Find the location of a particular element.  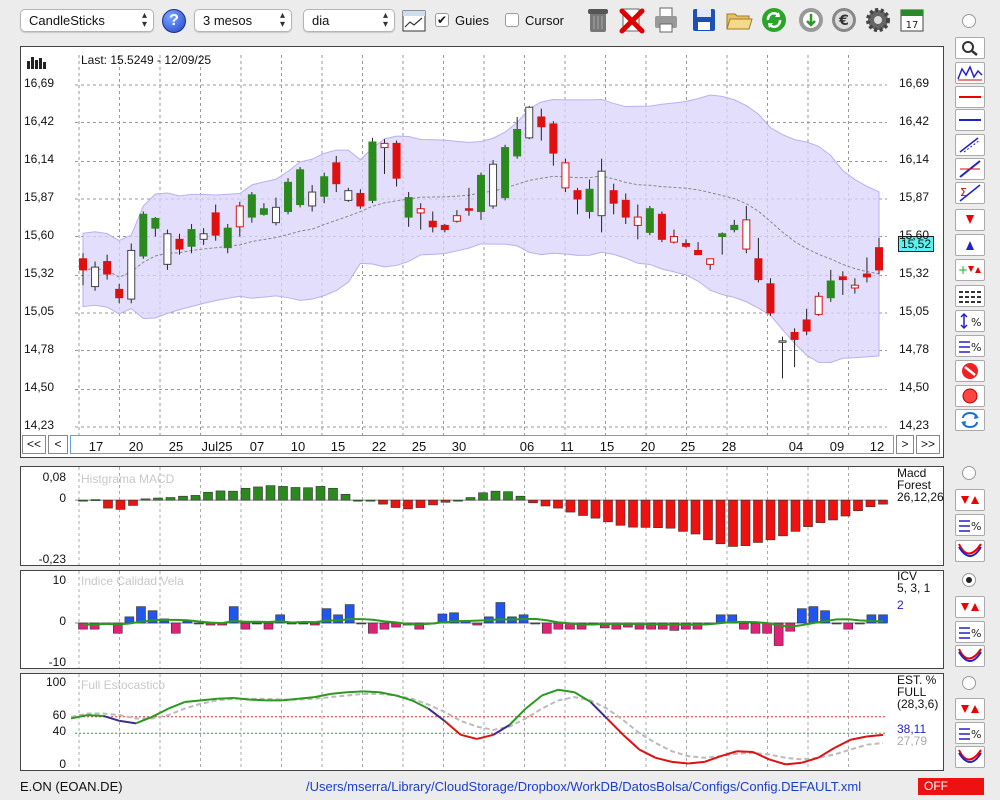

stoch-panel-radio is located at coordinates (969, 683).